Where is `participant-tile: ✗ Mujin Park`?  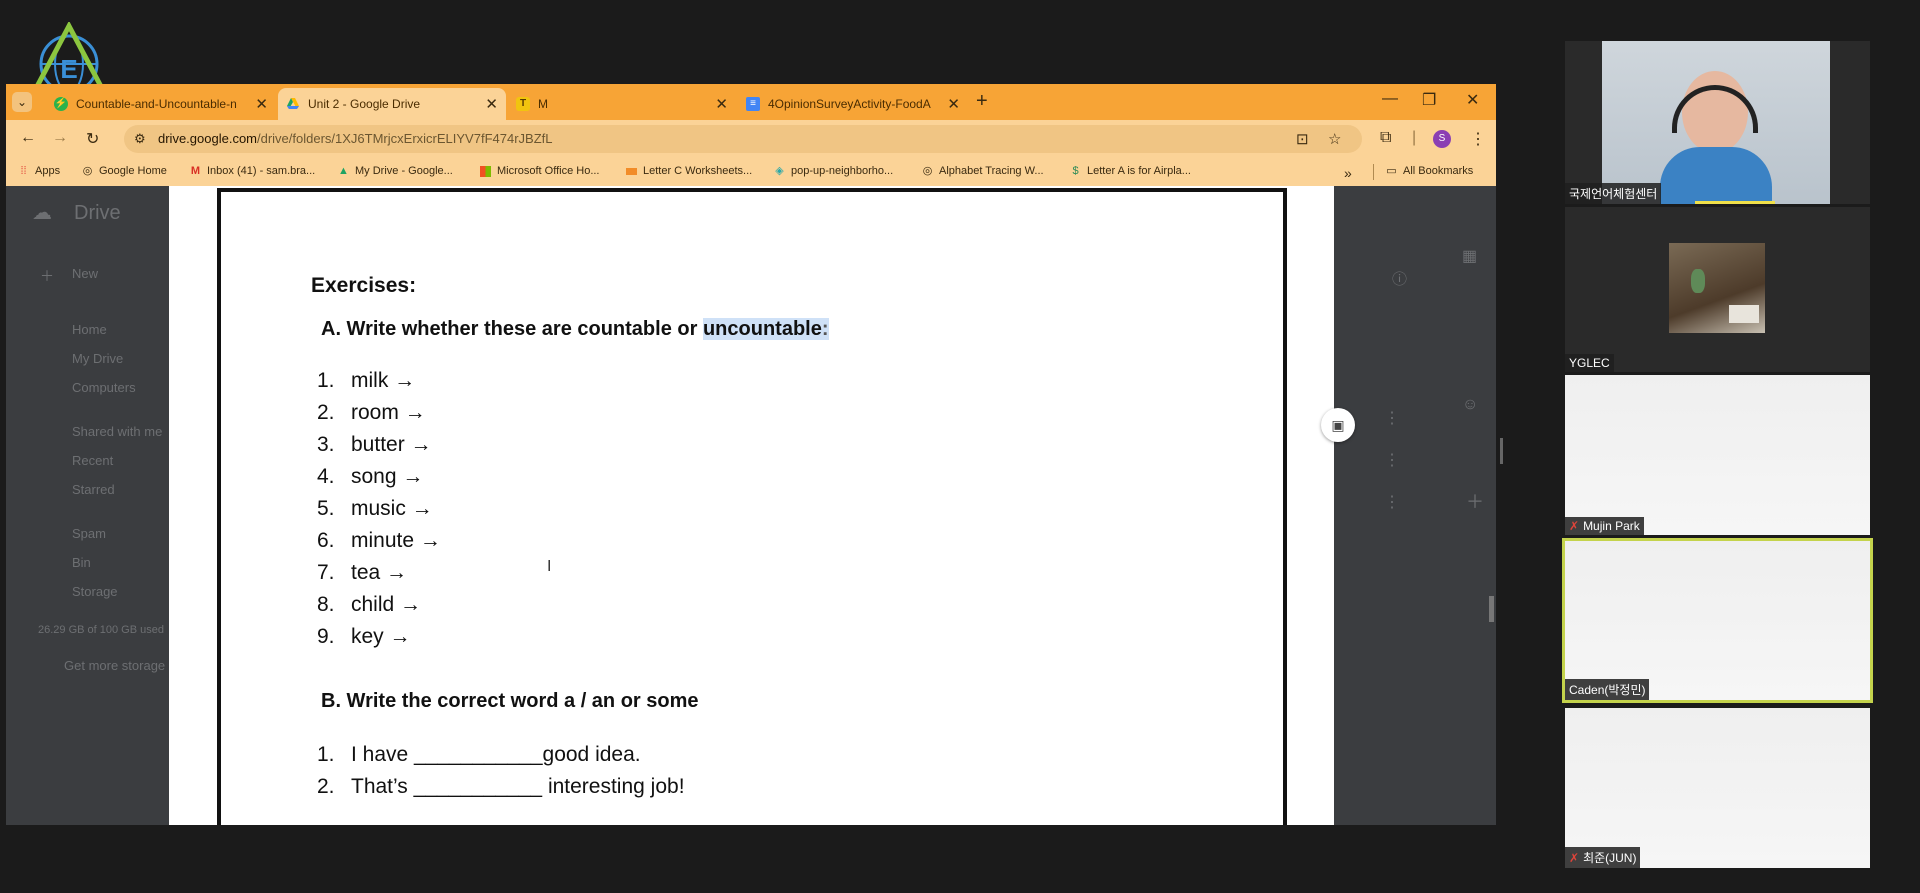
participant-tile: ✗ Mujin Park is located at coordinates (1717, 455).